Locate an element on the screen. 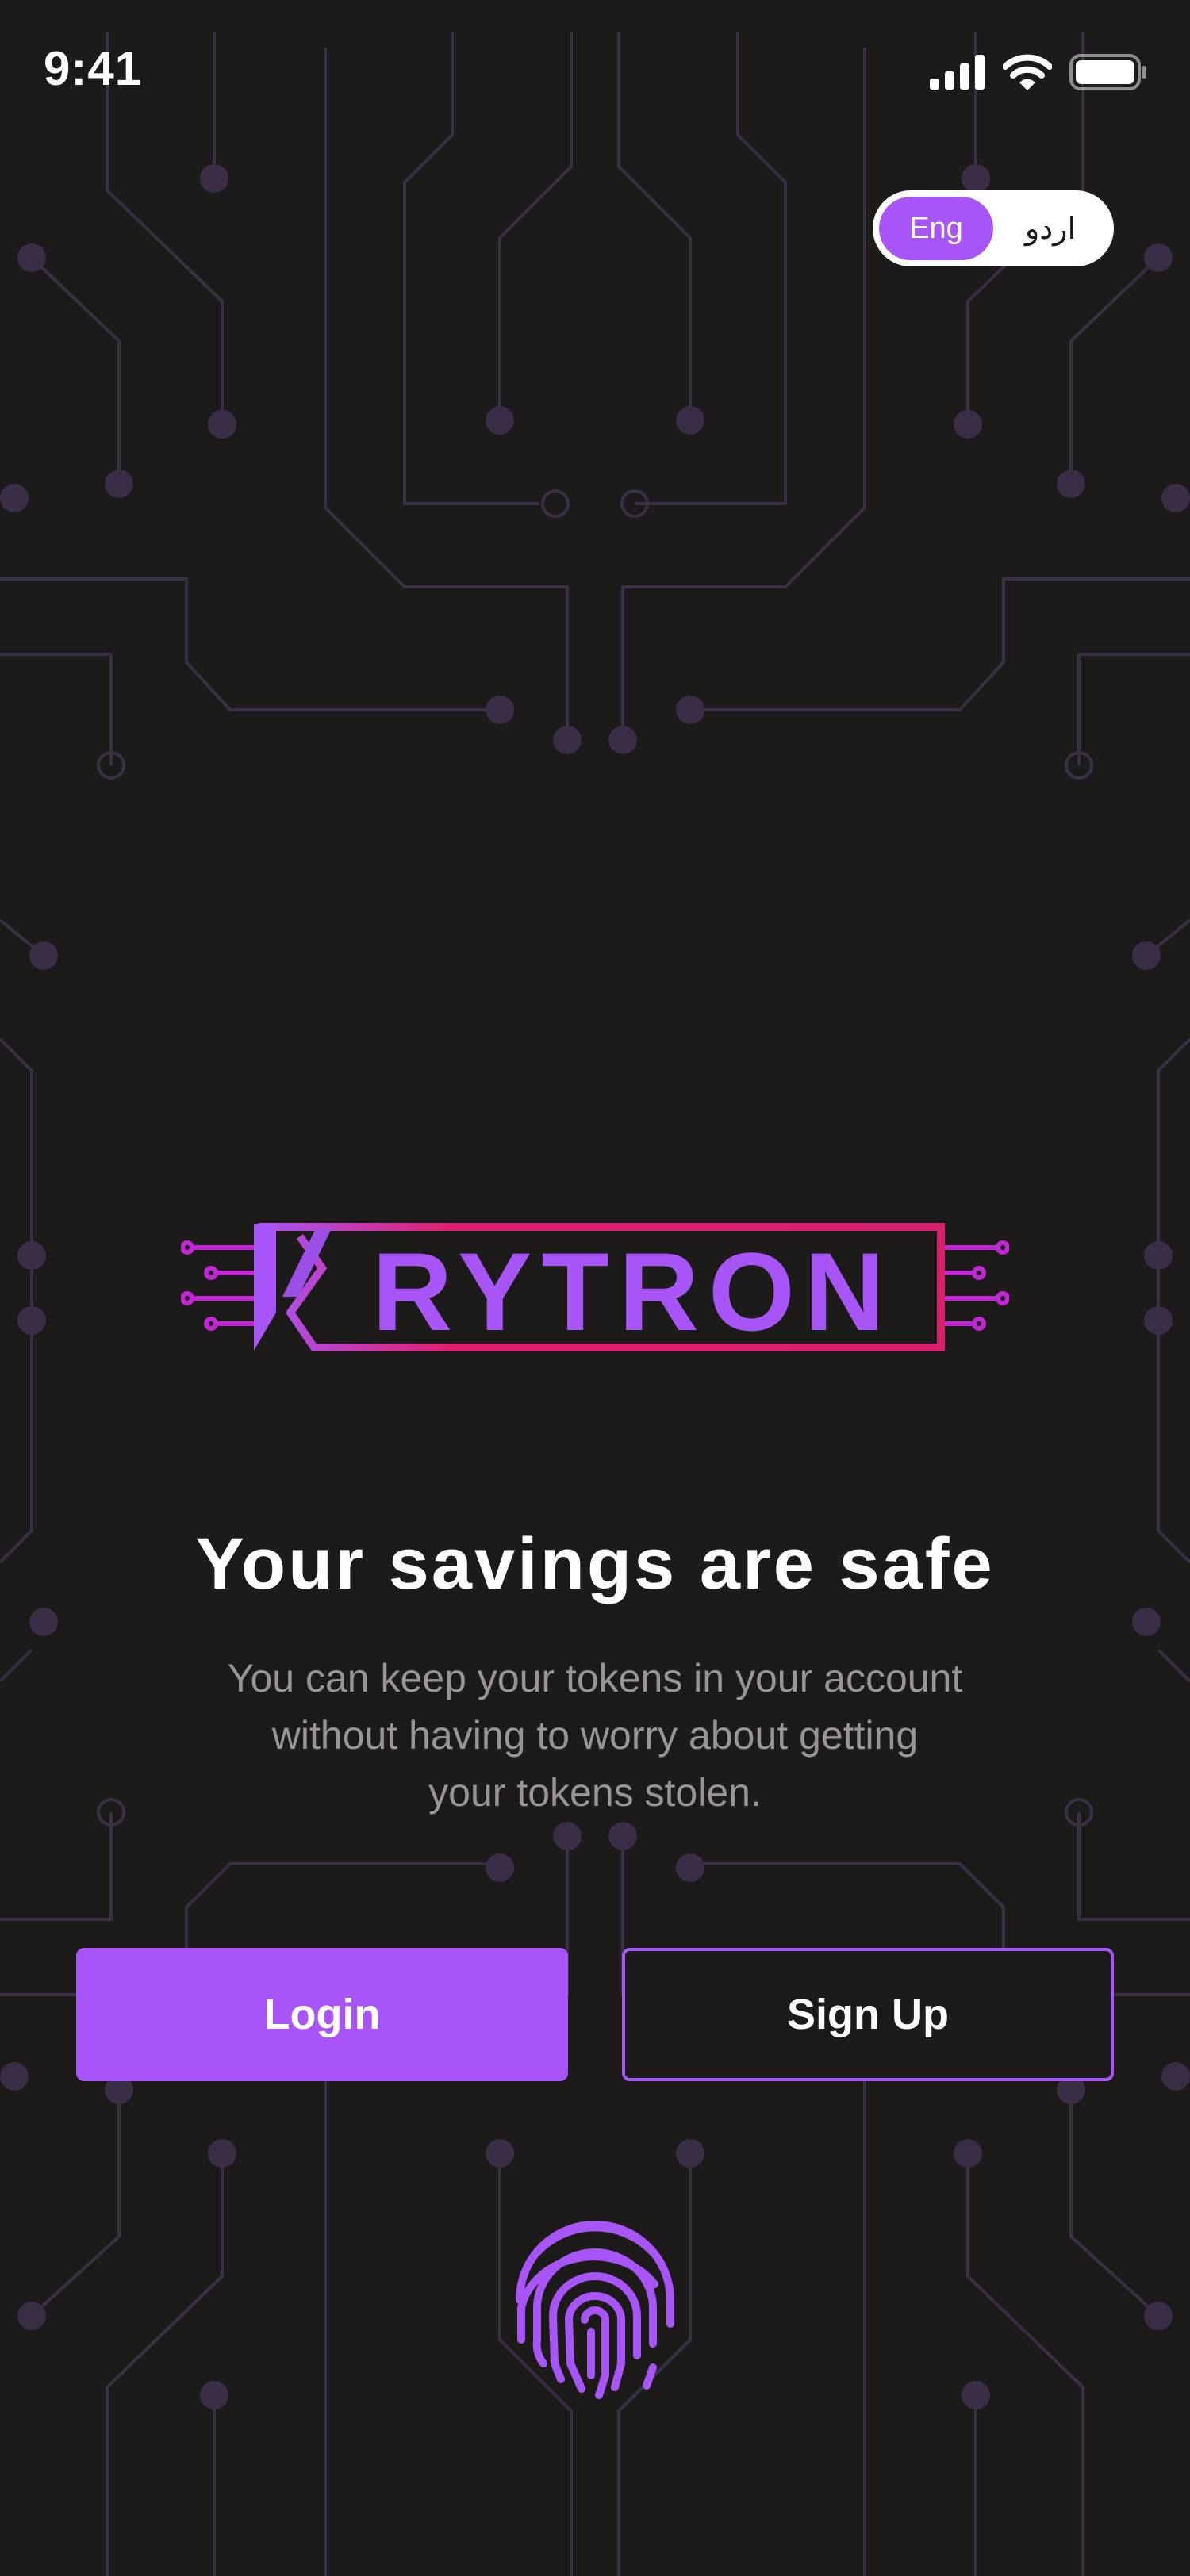 The image size is (1190, 2576). signal-icon is located at coordinates (957, 72).